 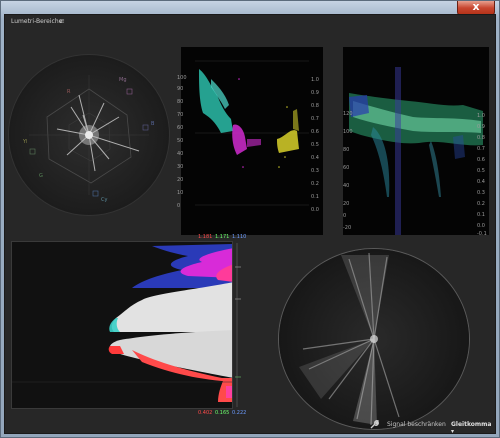 I want to click on waveform-left-tick: 0, so click(x=345, y=216).